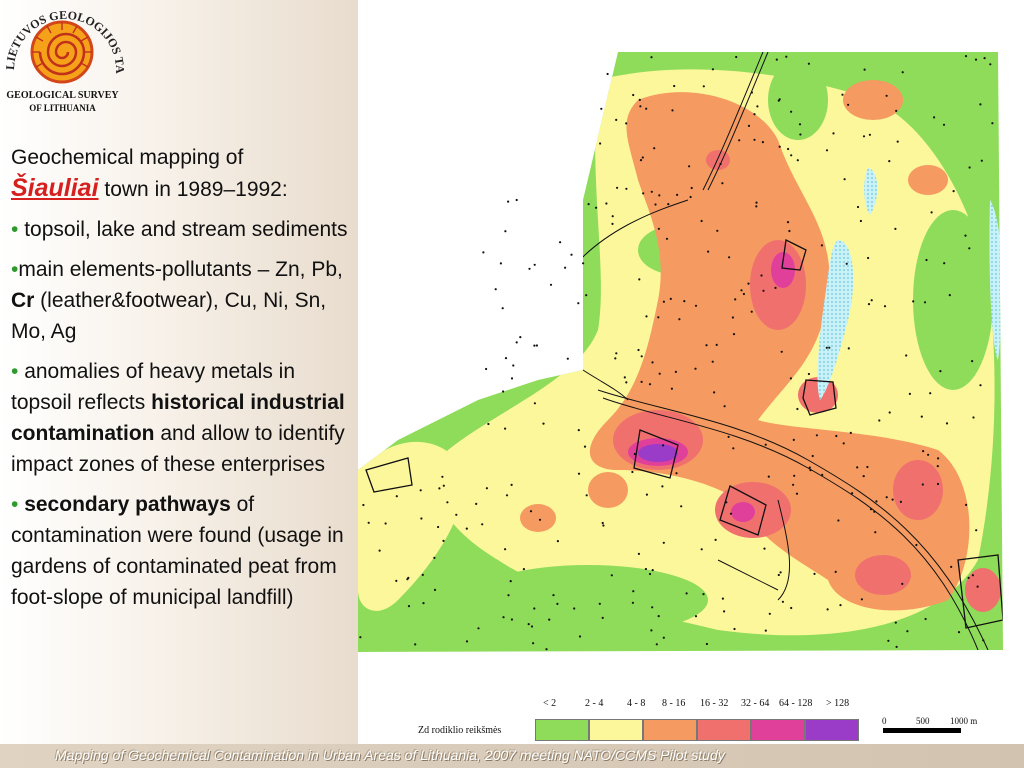  I want to click on scale-label-0: 0, so click(884, 721).